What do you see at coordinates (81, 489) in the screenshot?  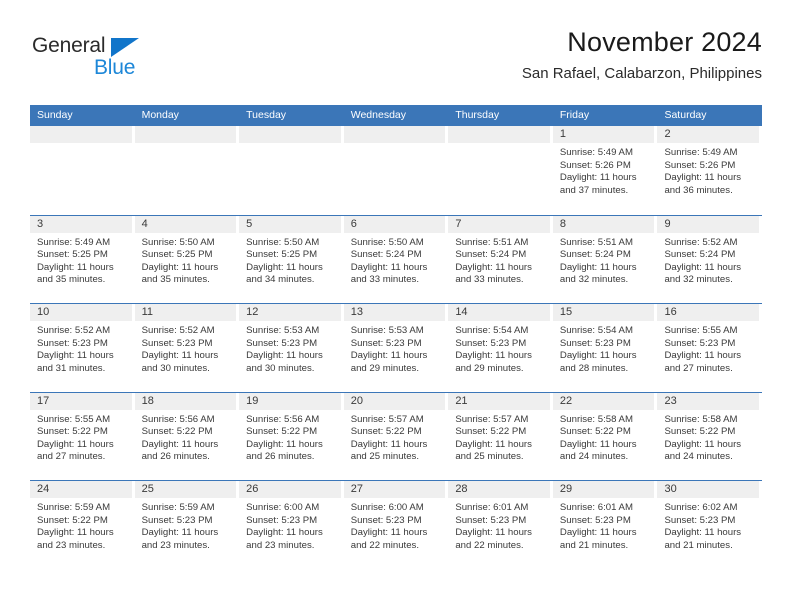 I see `day-number: 24` at bounding box center [81, 489].